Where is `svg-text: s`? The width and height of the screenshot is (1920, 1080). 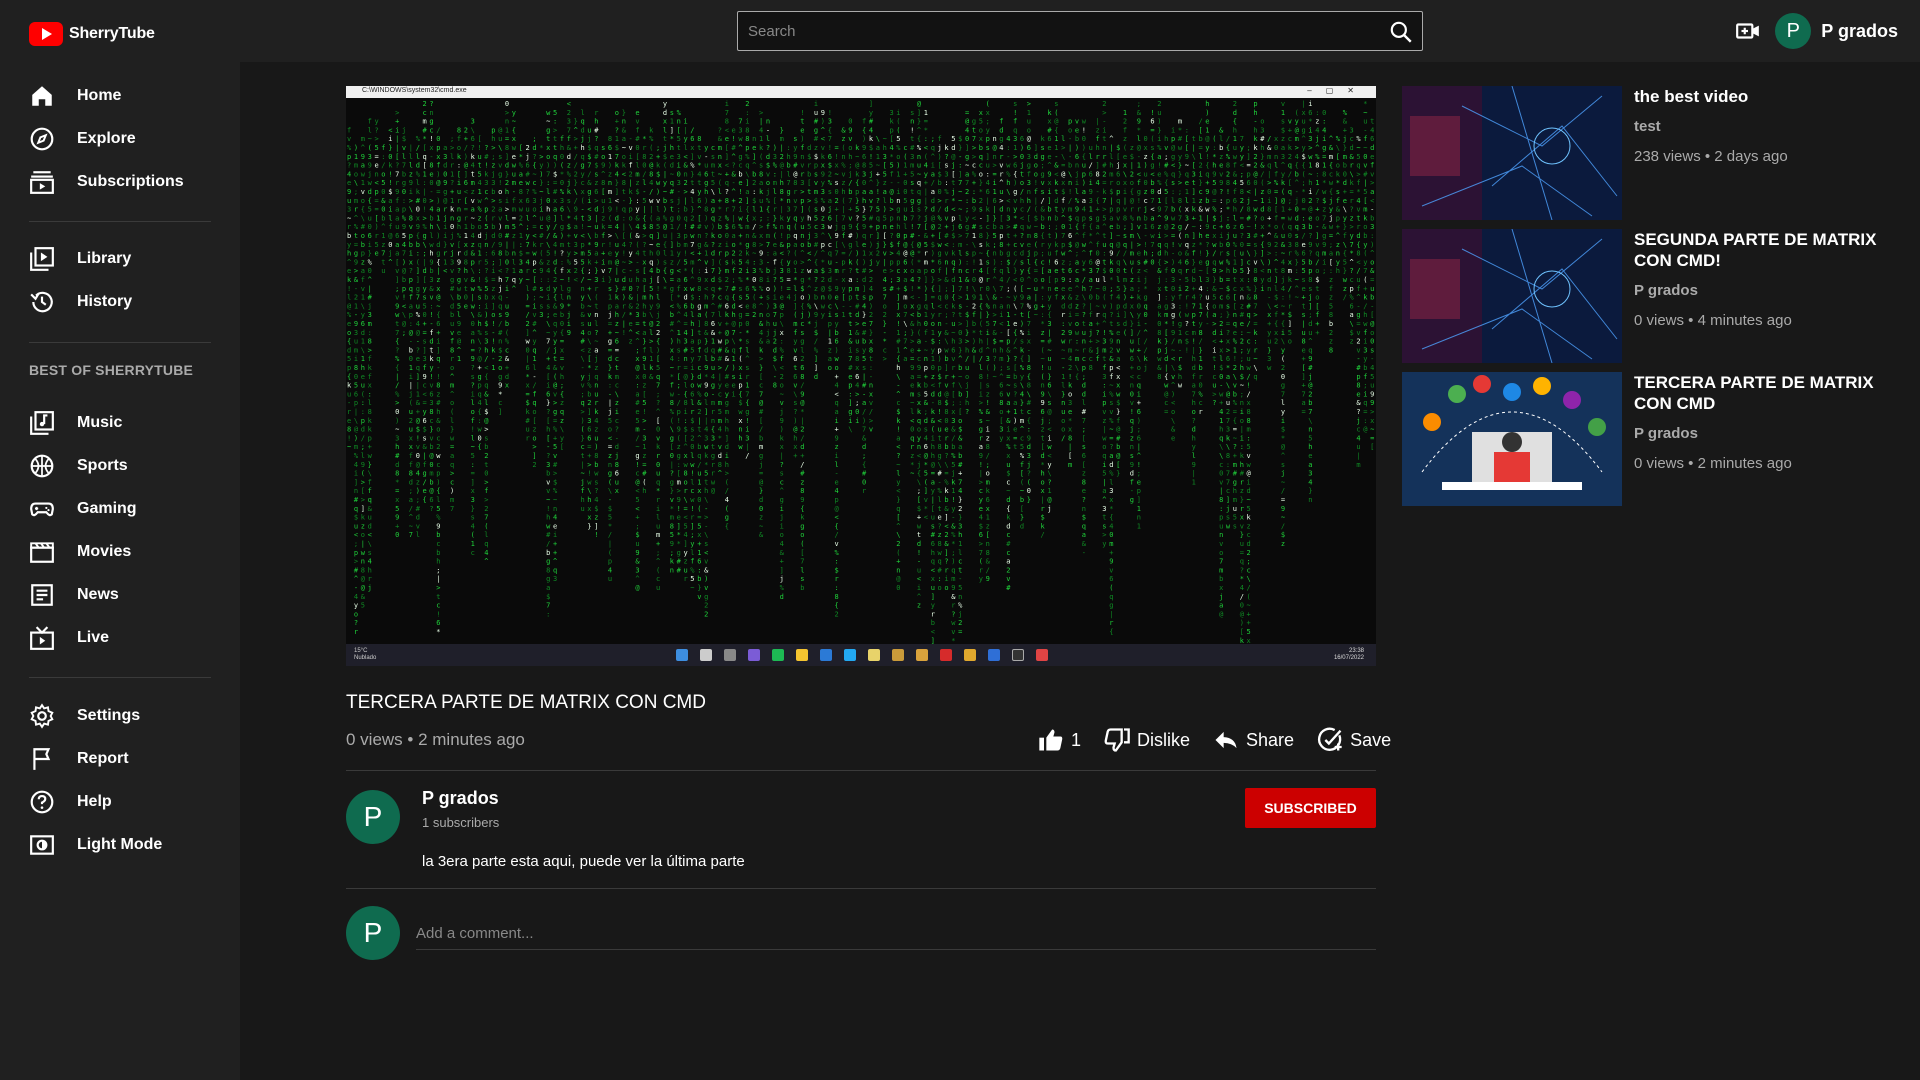 svg-text: s is located at coordinates (761, 166).